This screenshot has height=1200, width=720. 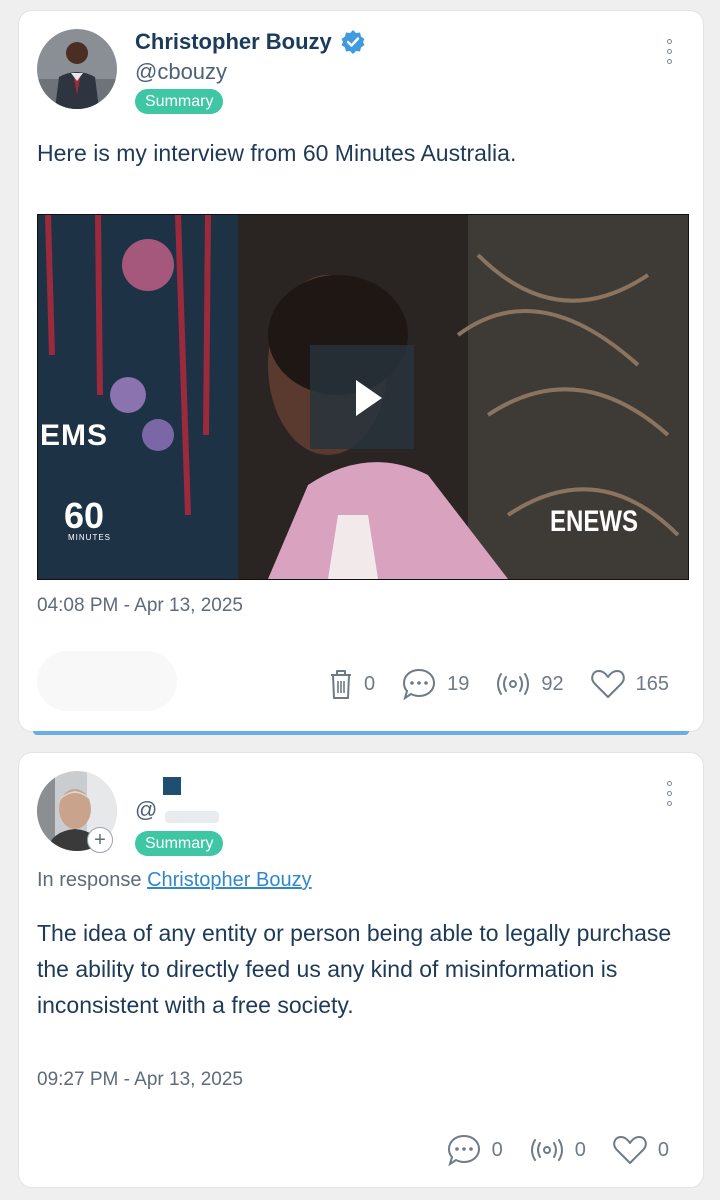 I want to click on avatar, so click(x=77, y=69).